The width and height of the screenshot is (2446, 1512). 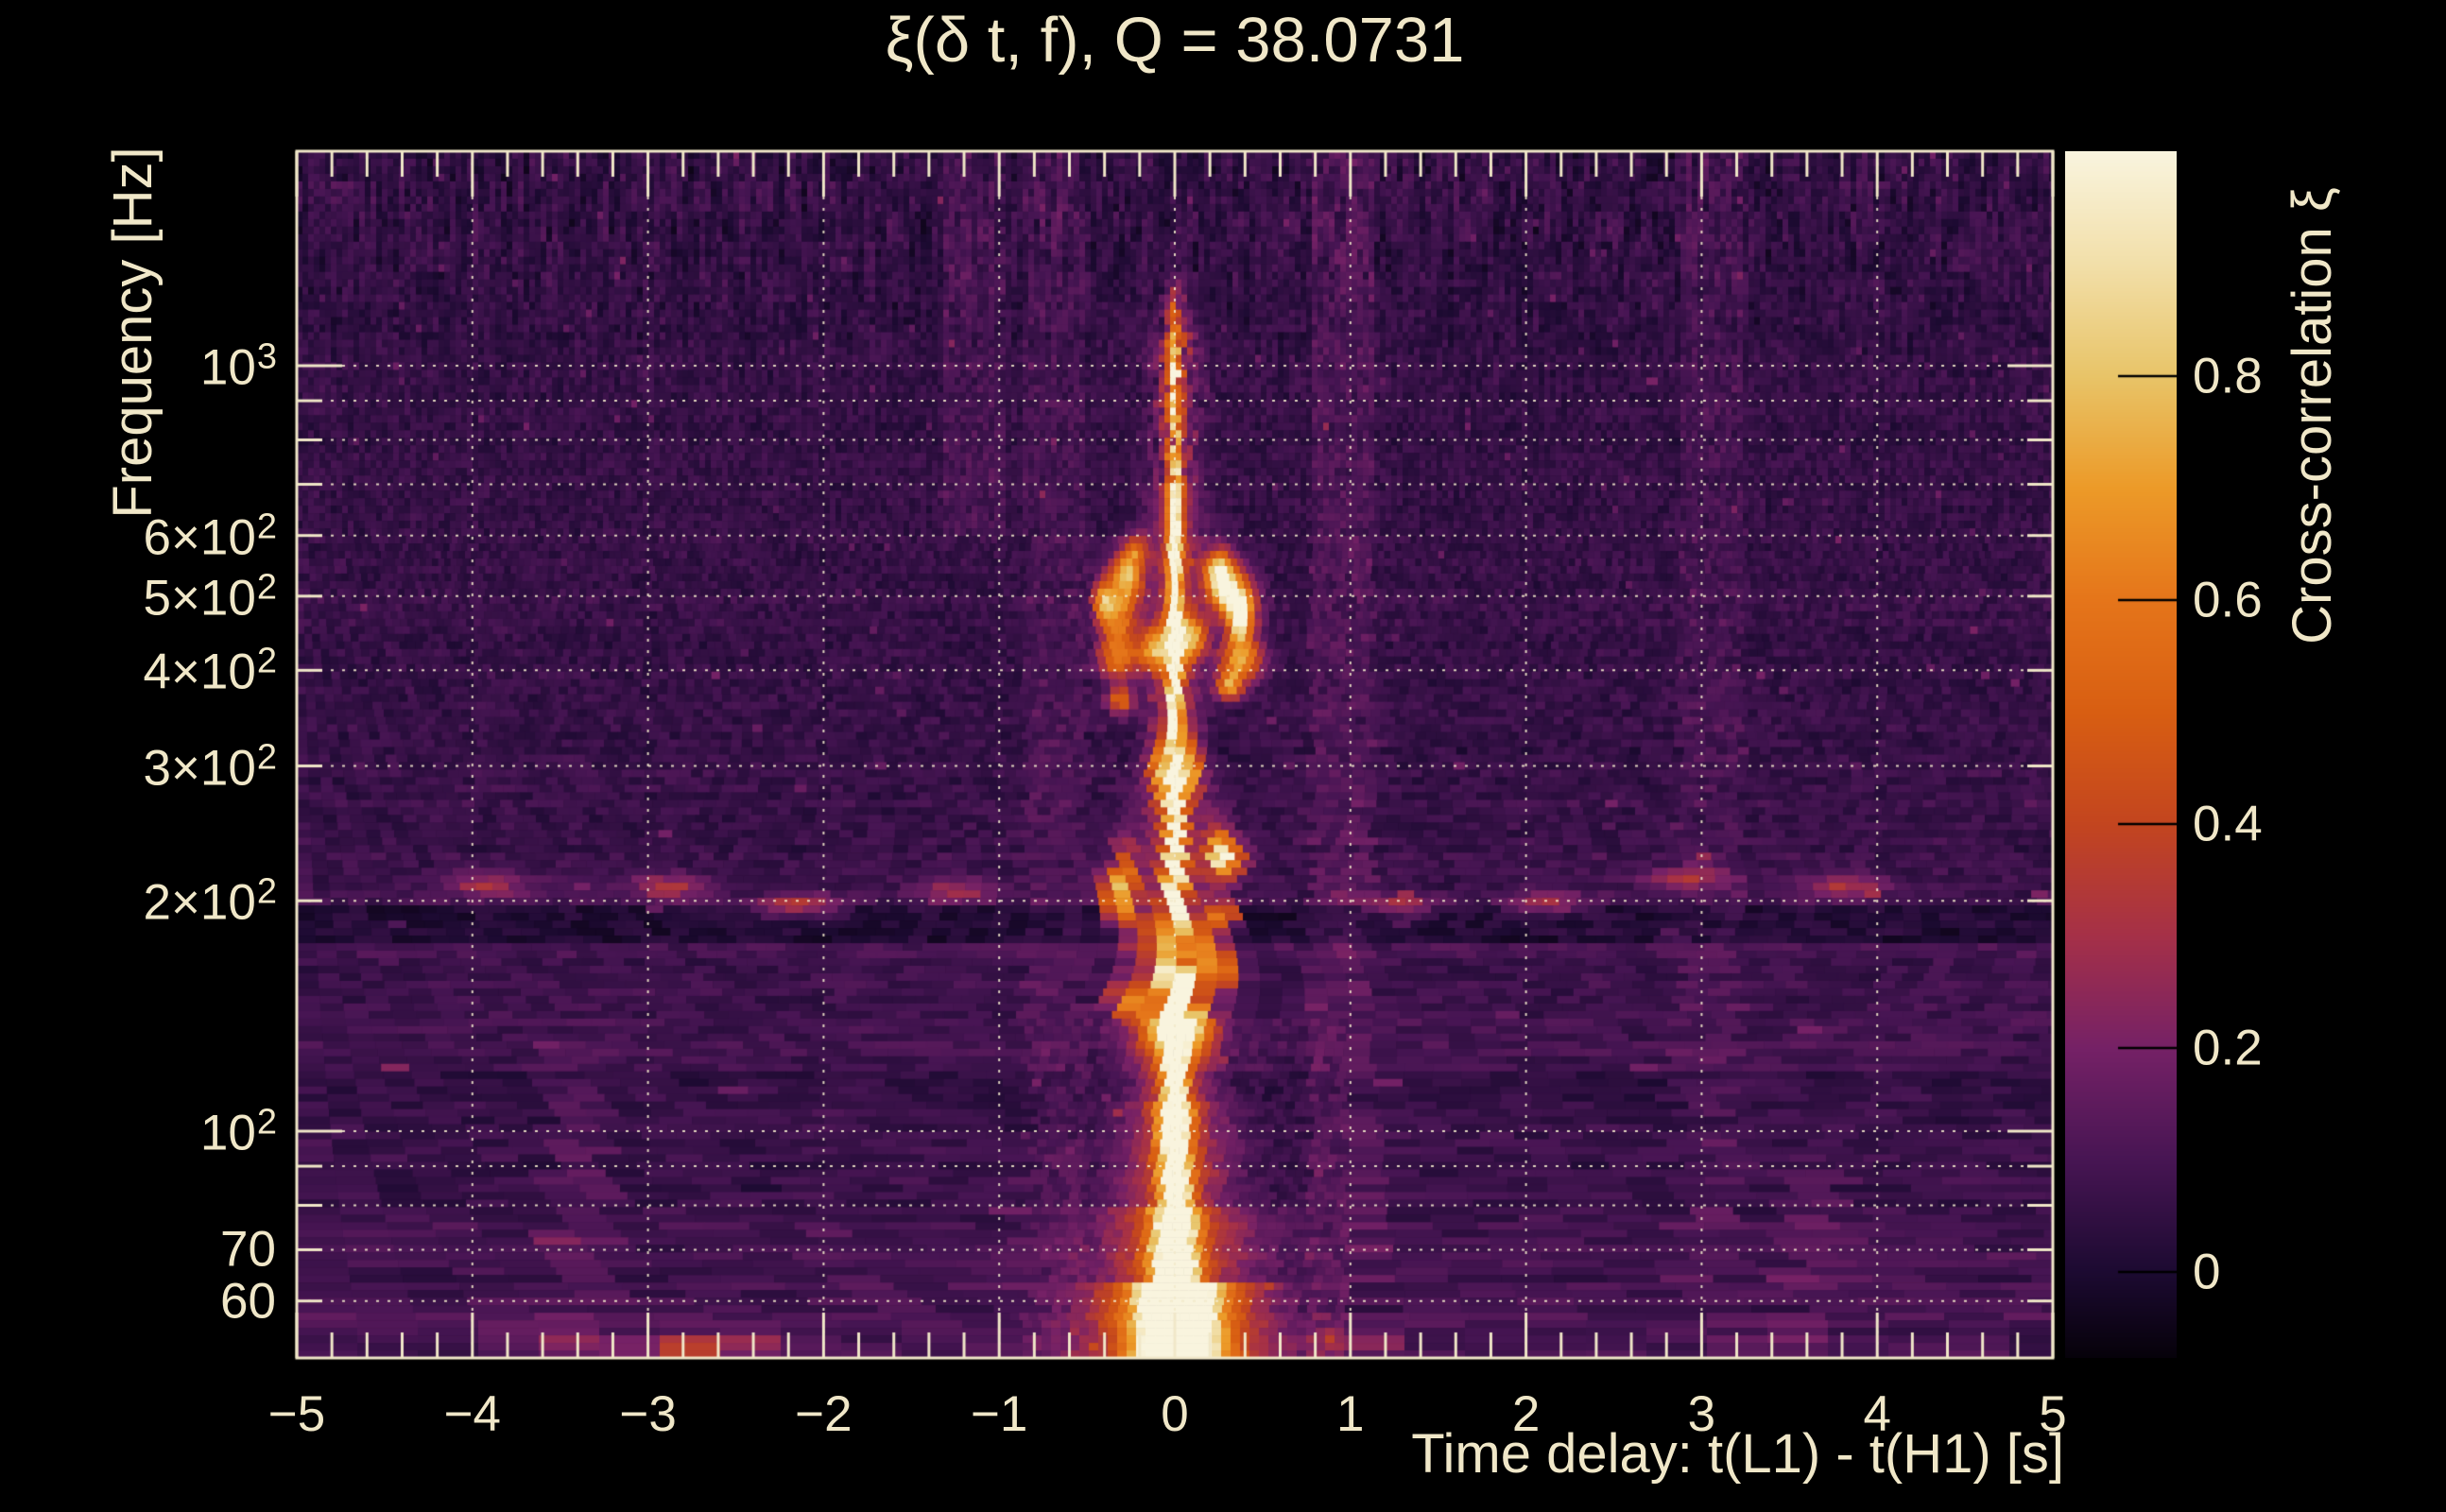 What do you see at coordinates (210, 671) in the screenshot?
I see `y-tick-label: 4×102` at bounding box center [210, 671].